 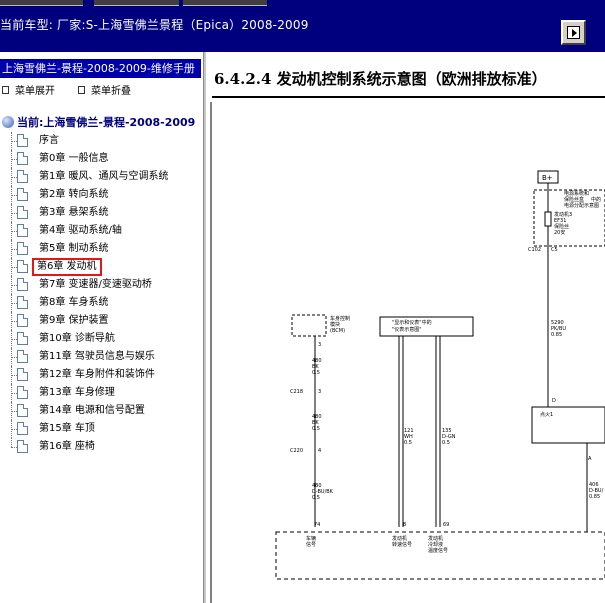 I want to click on tree-item-label: 第1章 暖风、通风与空调系统, so click(x=104, y=176).